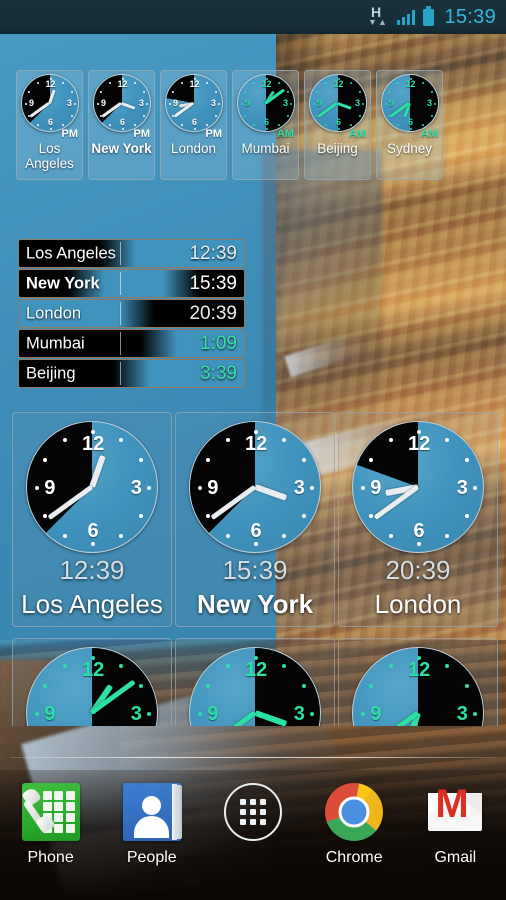  What do you see at coordinates (51, 825) in the screenshot?
I see `dock-item-phone: Phone` at bounding box center [51, 825].